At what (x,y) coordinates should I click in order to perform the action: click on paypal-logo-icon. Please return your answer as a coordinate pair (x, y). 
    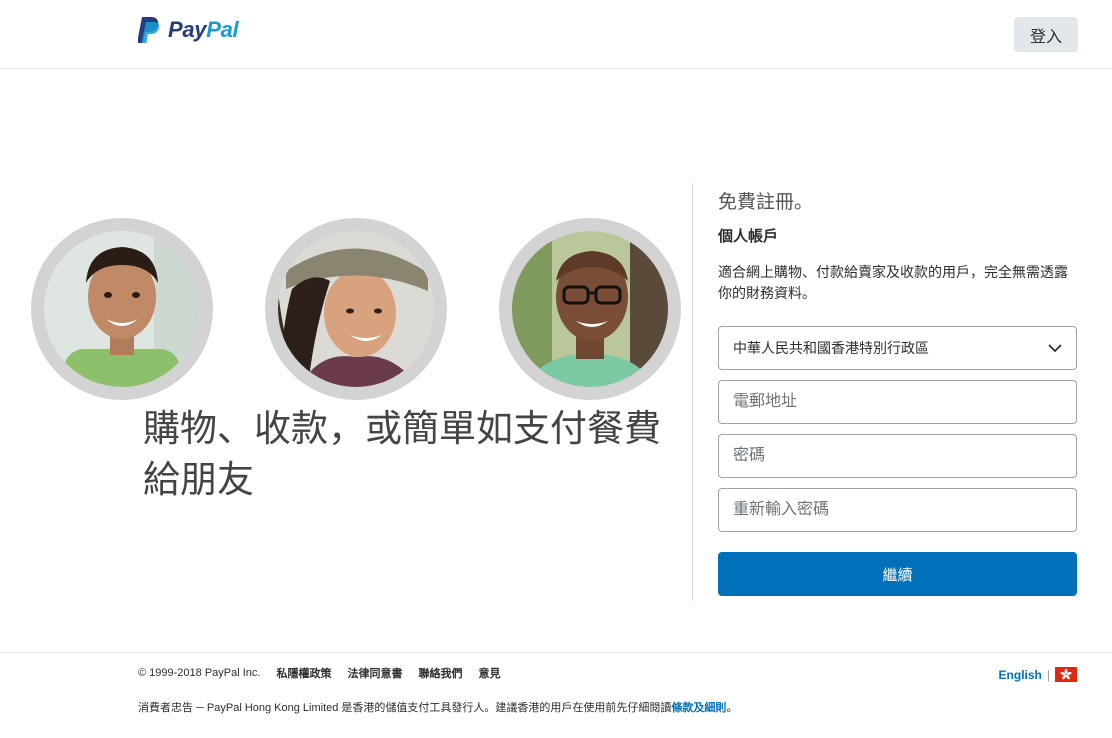
    Looking at the image, I should click on (149, 30).